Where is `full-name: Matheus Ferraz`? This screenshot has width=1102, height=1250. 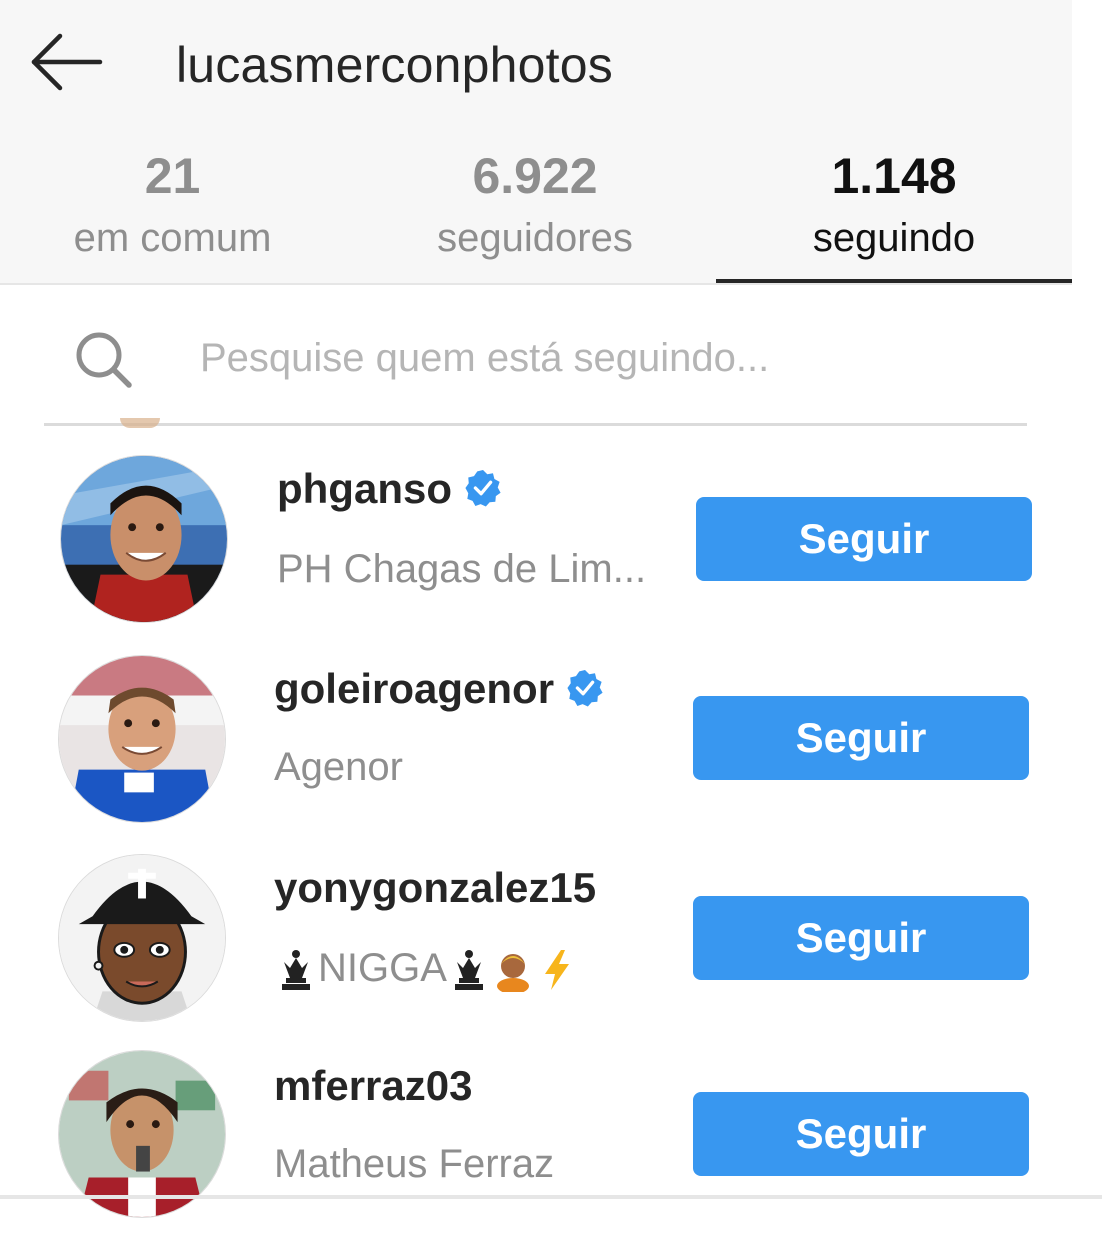
full-name: Matheus Ferraz is located at coordinates (414, 1164).